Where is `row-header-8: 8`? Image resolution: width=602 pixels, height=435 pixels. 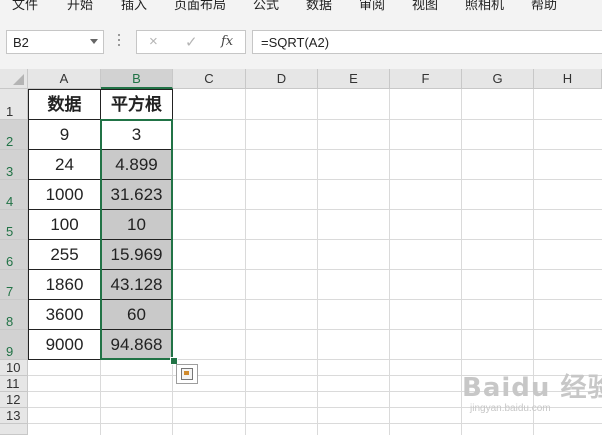
row-header-8: 8 is located at coordinates (14, 315).